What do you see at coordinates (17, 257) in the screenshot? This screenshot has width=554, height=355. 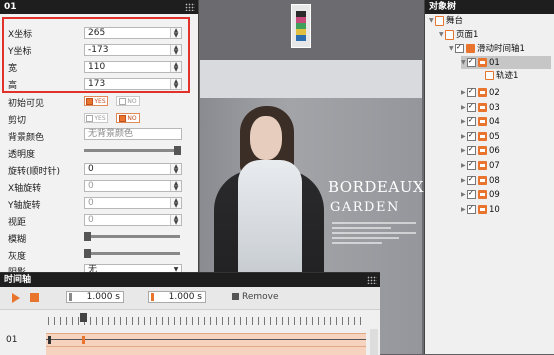 I see `grayscale-label: 灰度` at bounding box center [17, 257].